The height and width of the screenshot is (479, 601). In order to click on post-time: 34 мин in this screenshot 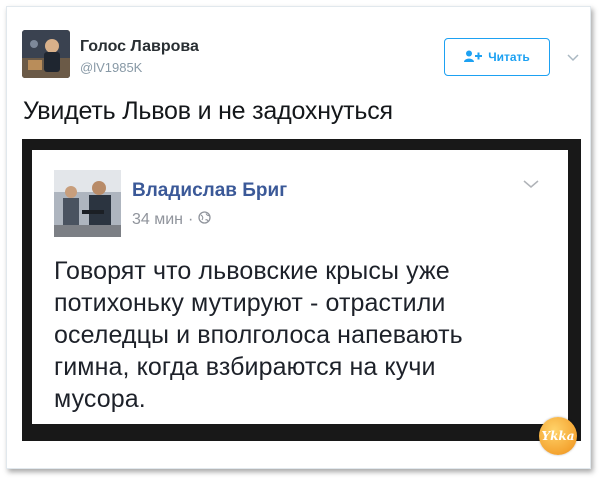, I will do `click(158, 219)`.